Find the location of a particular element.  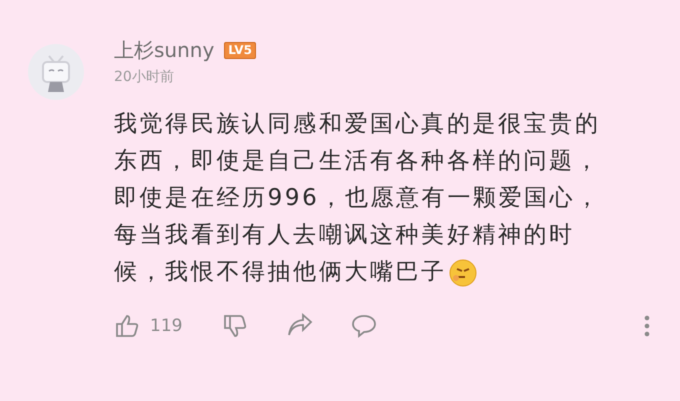

comment-line: 我觉得民族认同感和爱国心真的是很宝贵的 is located at coordinates (357, 124).